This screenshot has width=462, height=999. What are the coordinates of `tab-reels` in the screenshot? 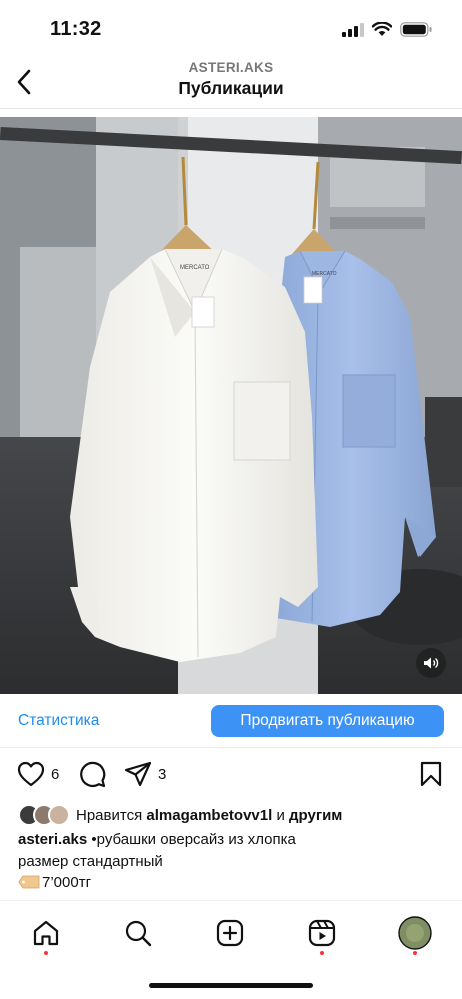 It's located at (322, 933).